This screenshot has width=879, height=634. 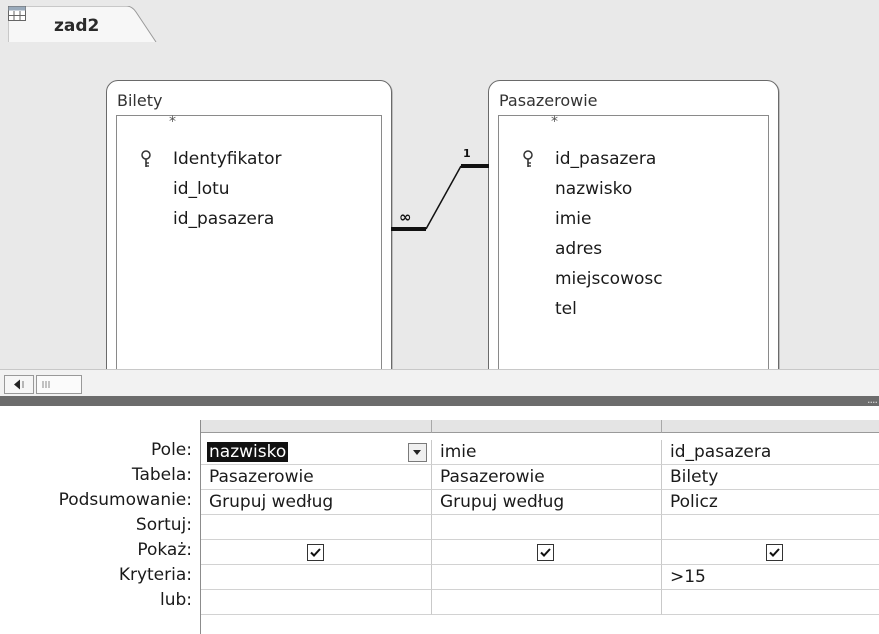 What do you see at coordinates (633, 250) in the screenshot?
I see `field-item-adres: adres` at bounding box center [633, 250].